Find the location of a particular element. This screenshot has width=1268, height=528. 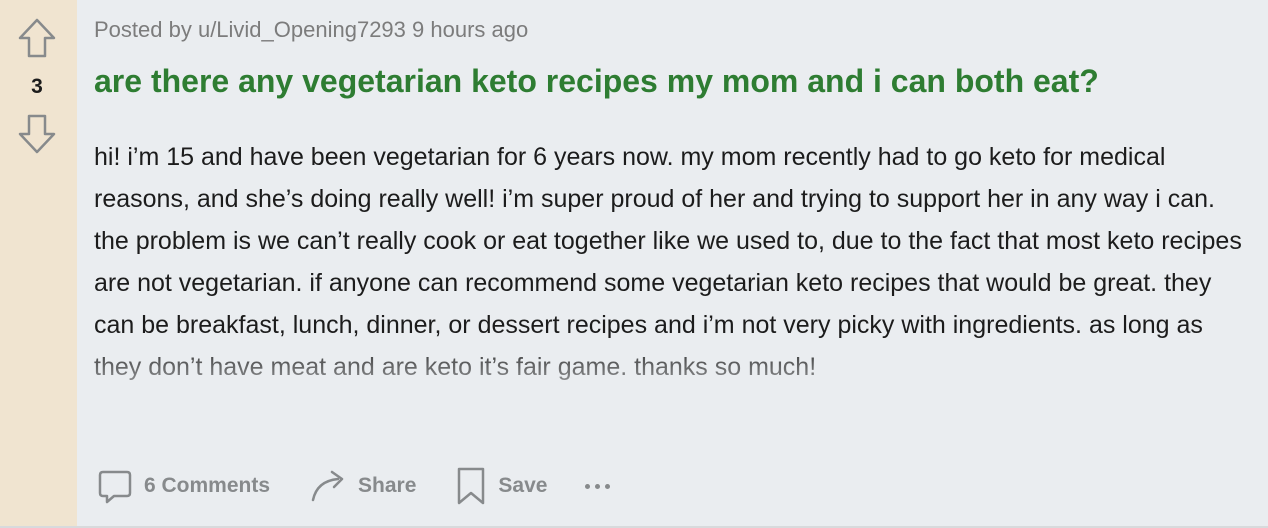

downvote-arrow-icon is located at coordinates (37, 134).